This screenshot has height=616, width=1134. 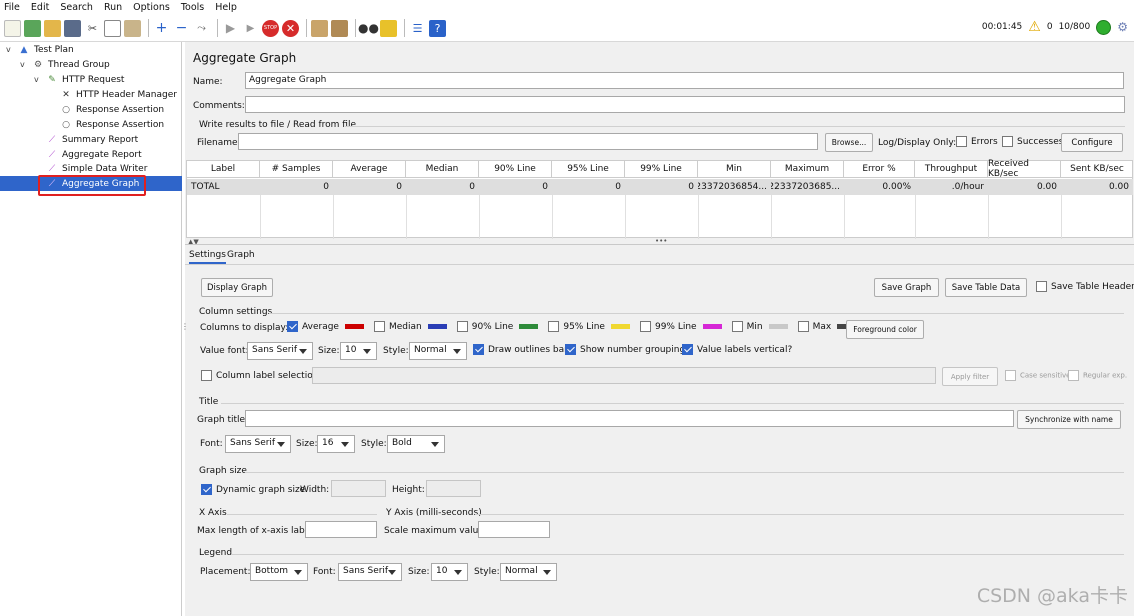 I want to click on column-label-filter-field, so click(x=624, y=375).